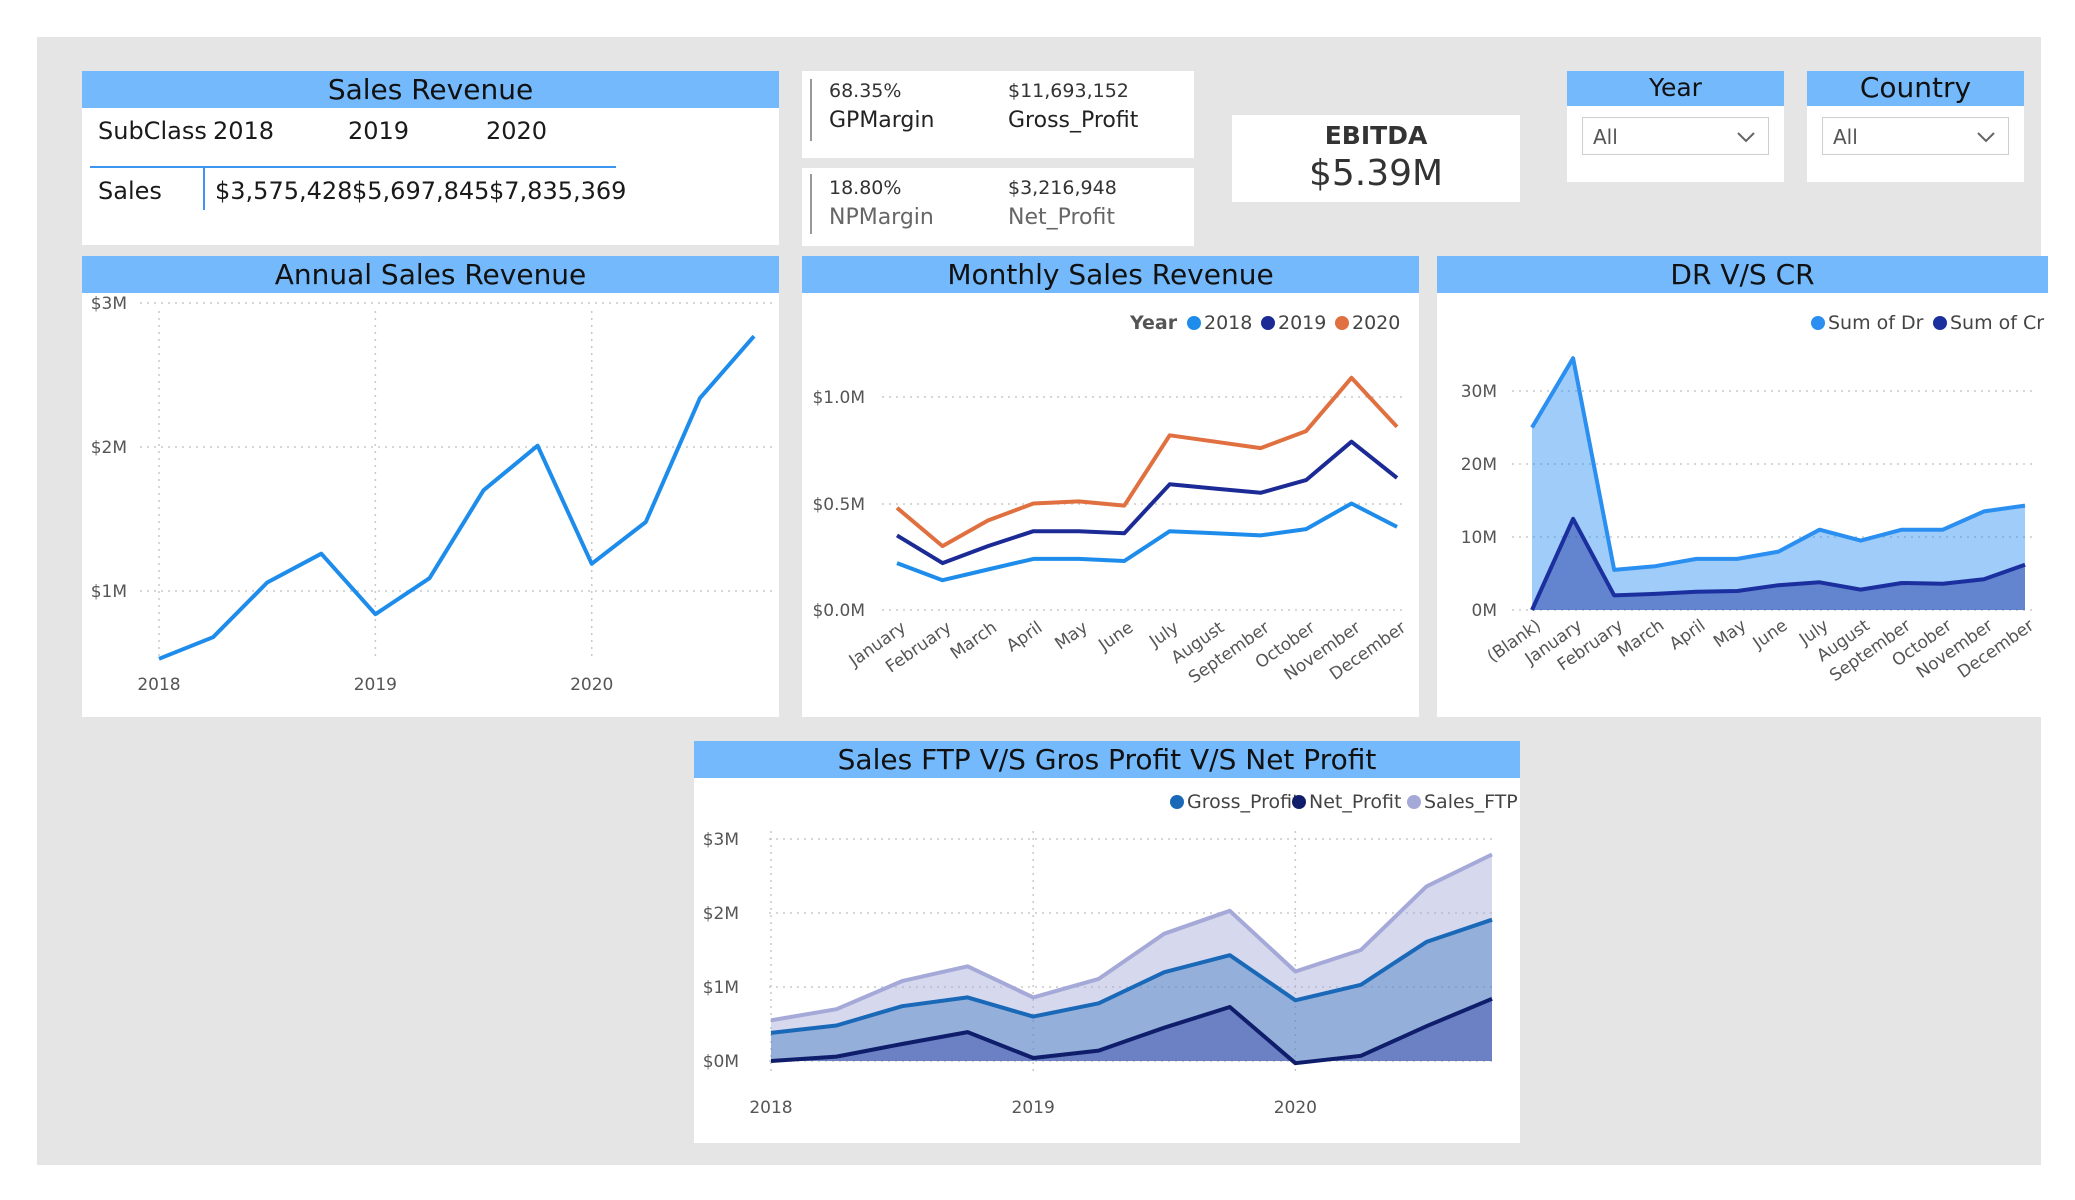 This screenshot has width=2075, height=1200. Describe the element at coordinates (1355, 802) in the screenshot. I see `legend-label: Net_Profit` at that location.